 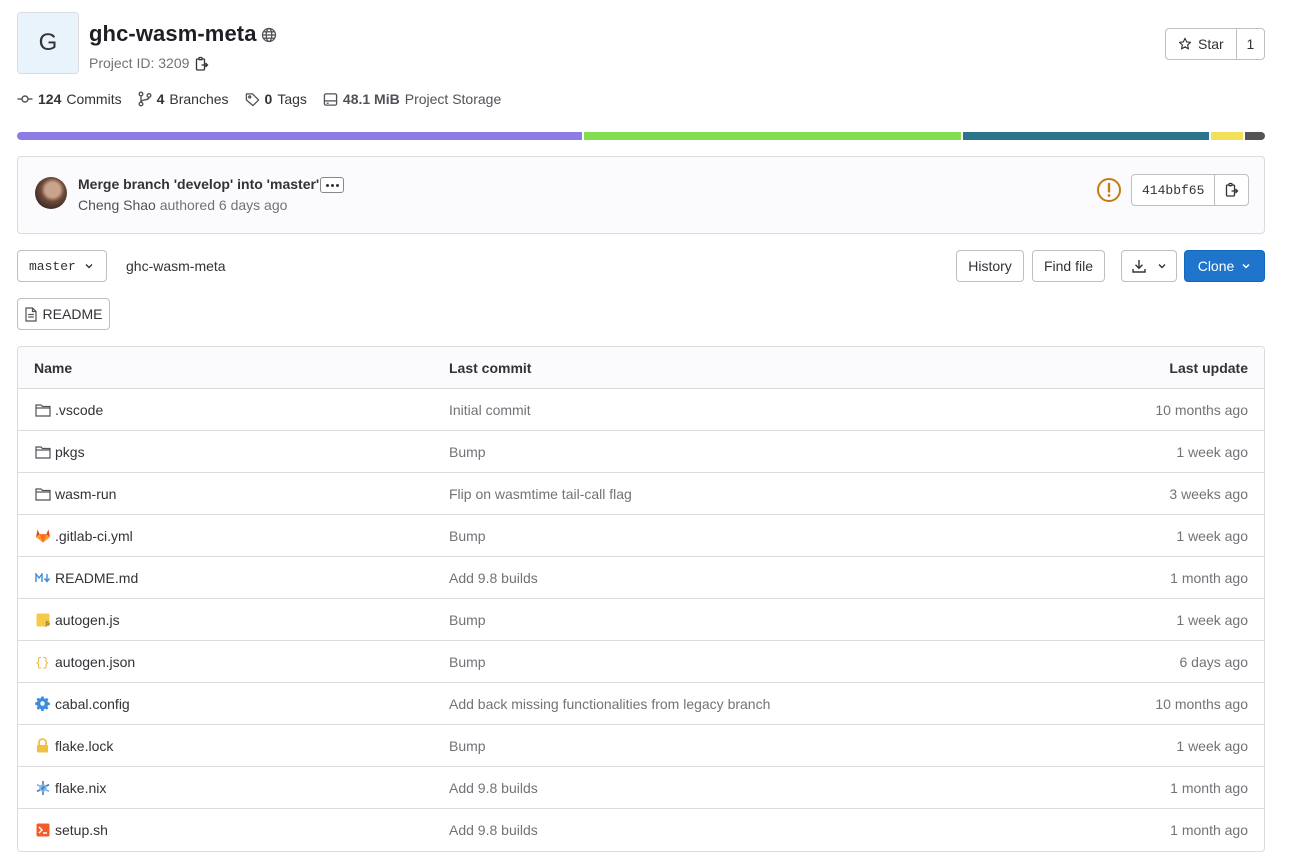 I want to click on star-icon, so click(x=1185, y=44).